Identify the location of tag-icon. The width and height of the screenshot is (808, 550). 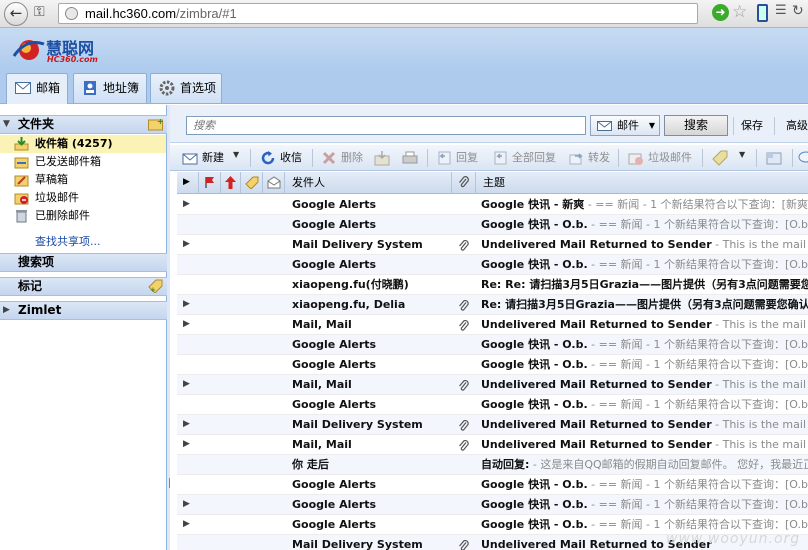
(252, 182).